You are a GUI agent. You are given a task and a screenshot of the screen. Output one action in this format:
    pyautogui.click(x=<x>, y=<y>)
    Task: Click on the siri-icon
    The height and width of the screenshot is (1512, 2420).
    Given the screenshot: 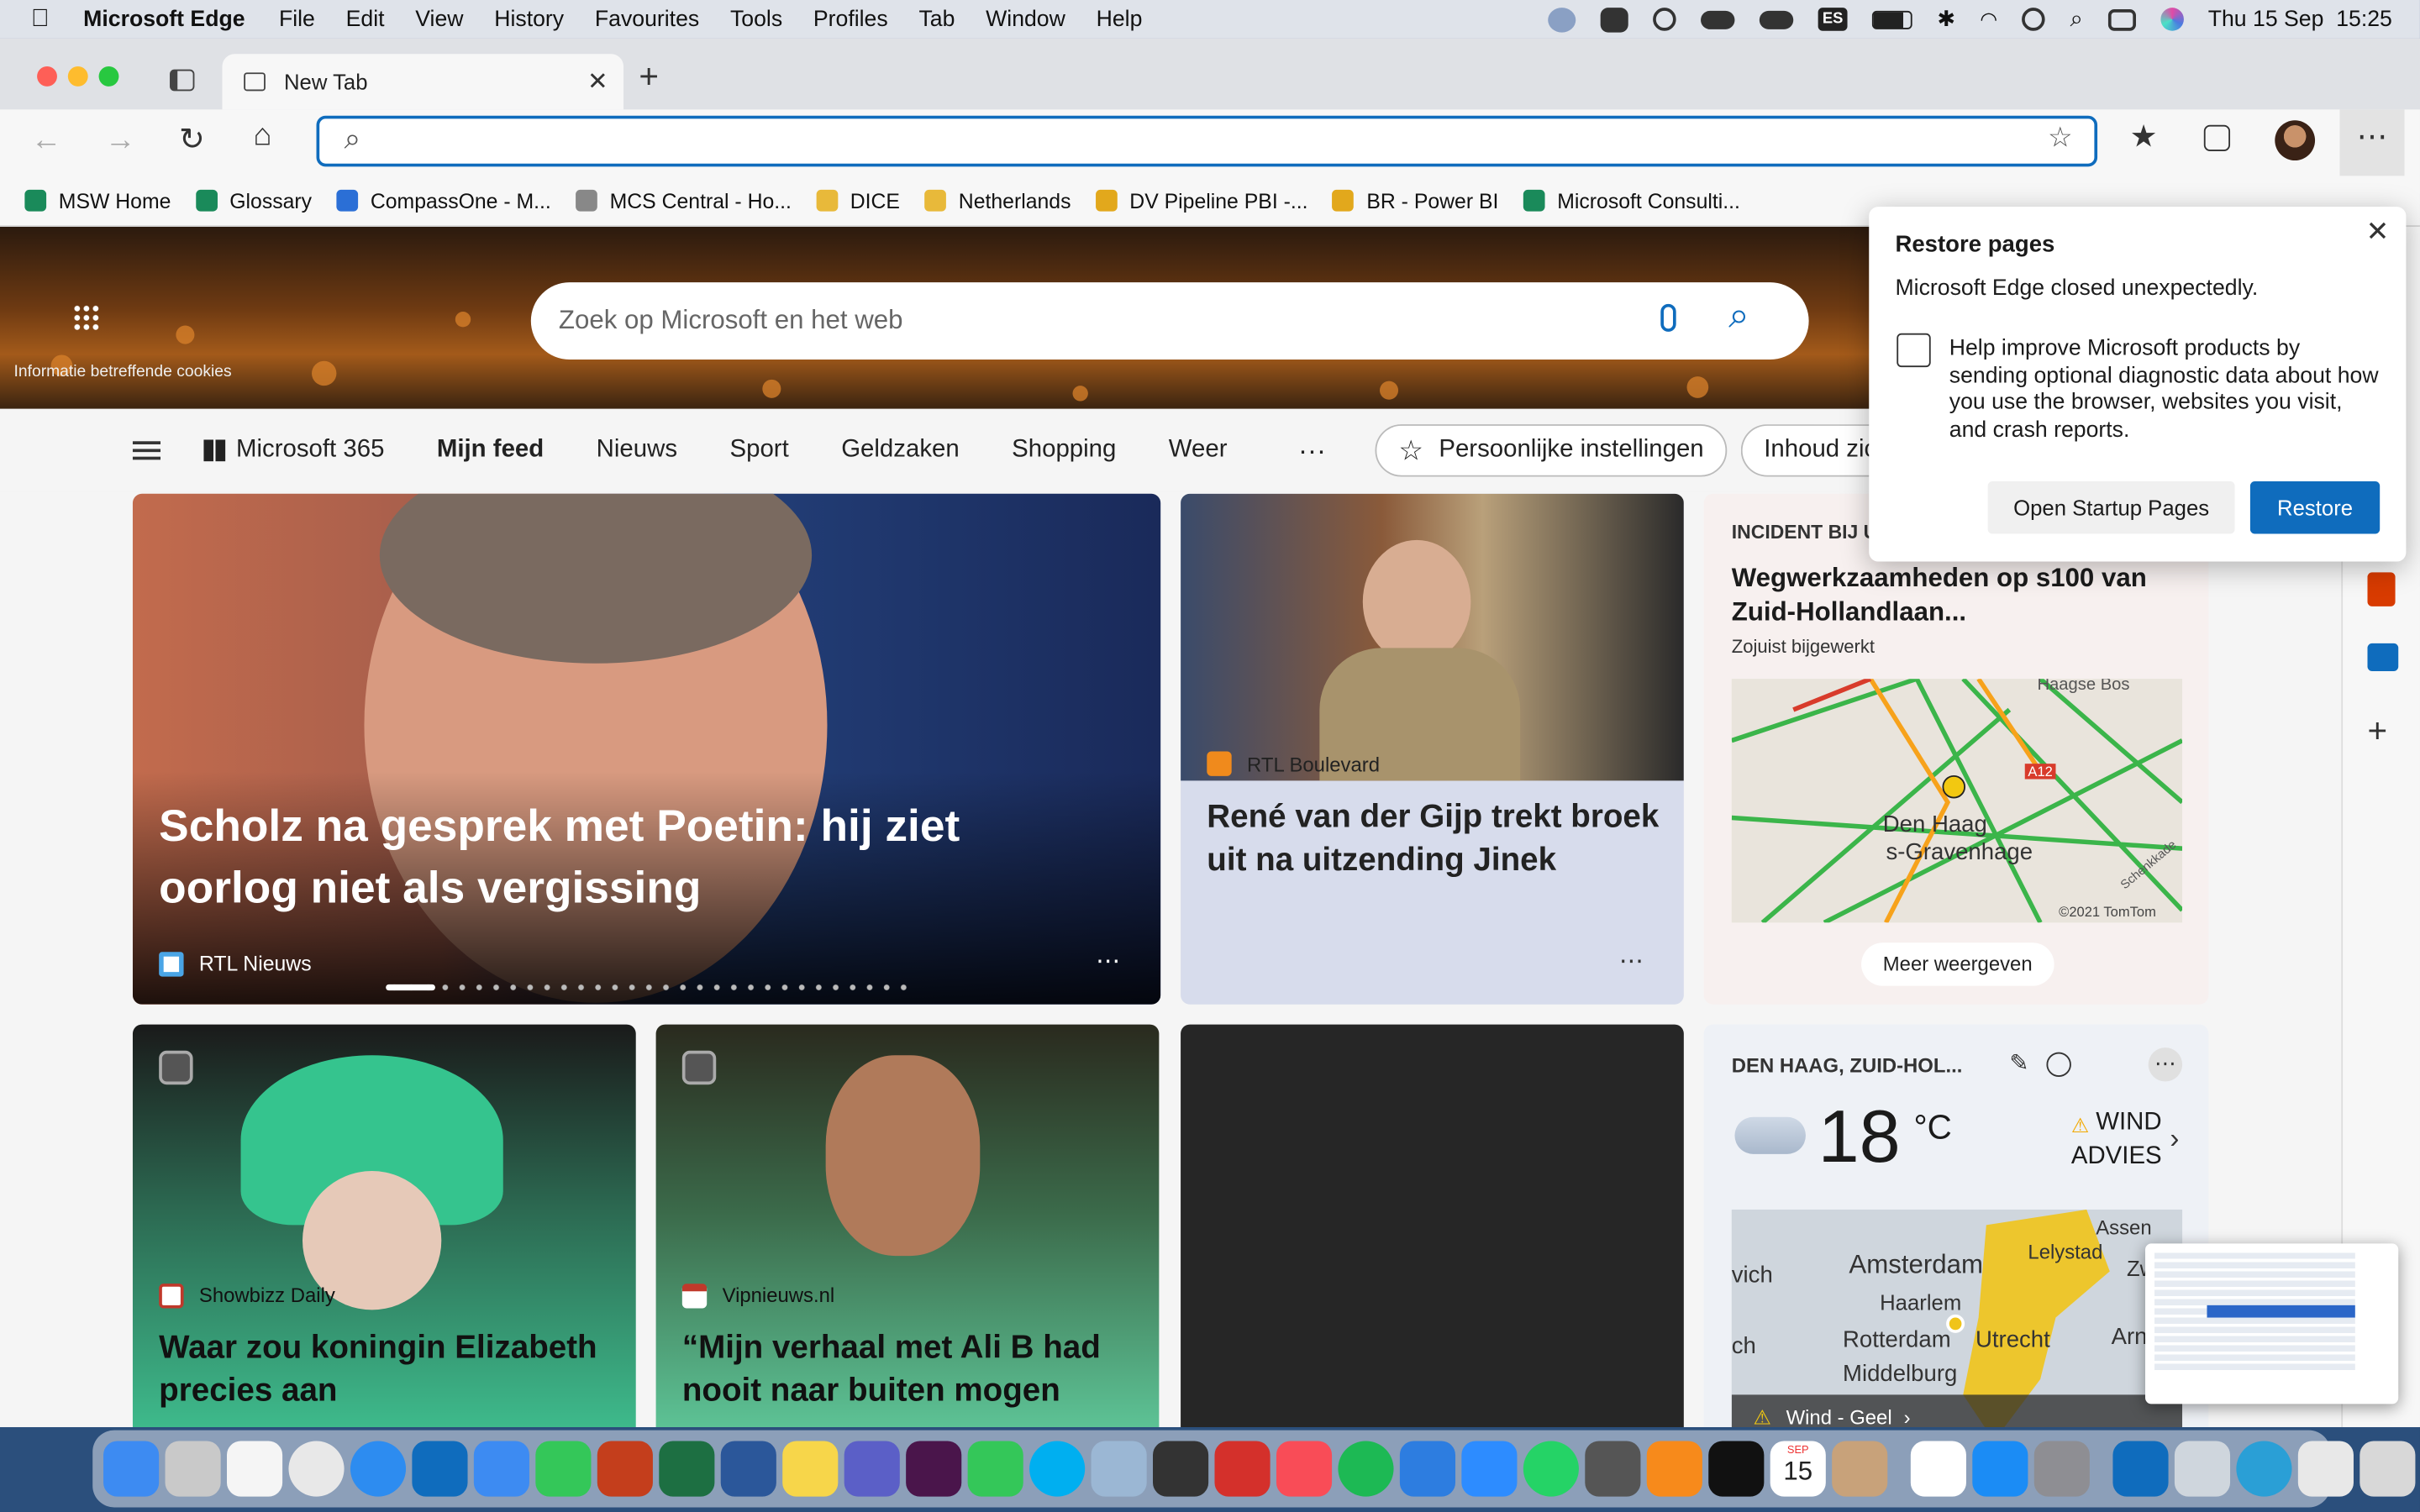 What is the action you would take?
    pyautogui.click(x=2172, y=19)
    